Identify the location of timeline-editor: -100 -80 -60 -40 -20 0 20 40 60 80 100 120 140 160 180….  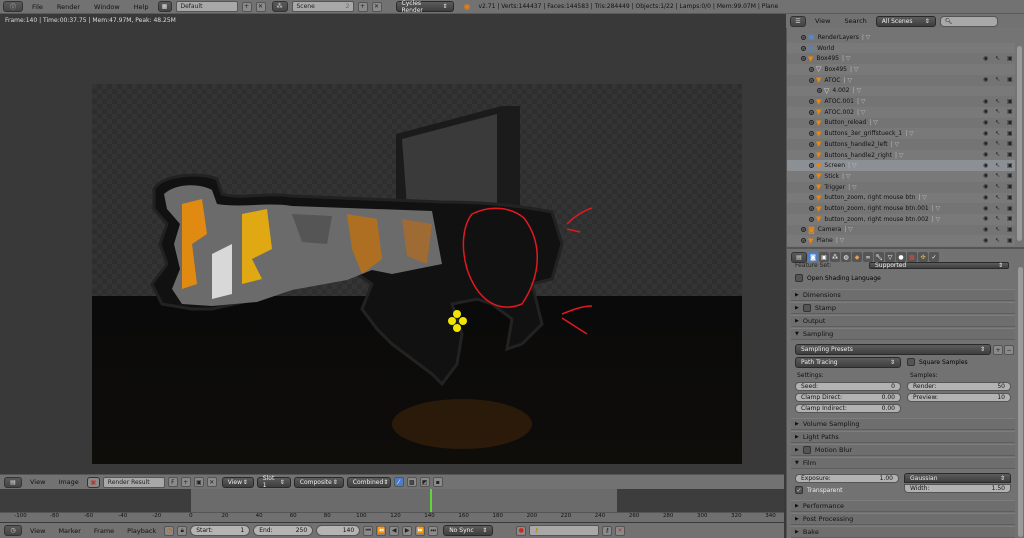
(392, 505).